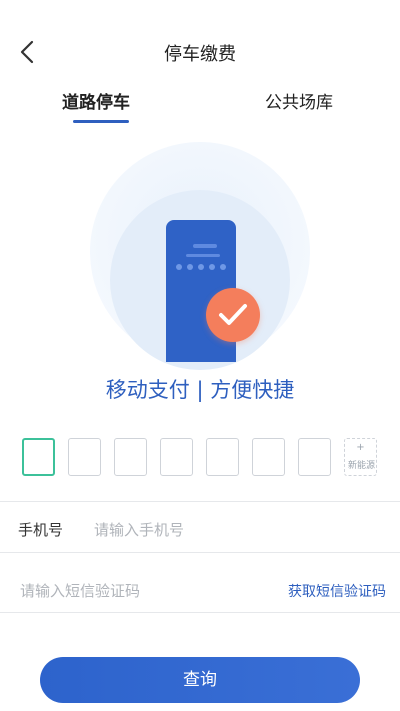 The image size is (400, 711). I want to click on plus-icon: +, so click(360, 447).